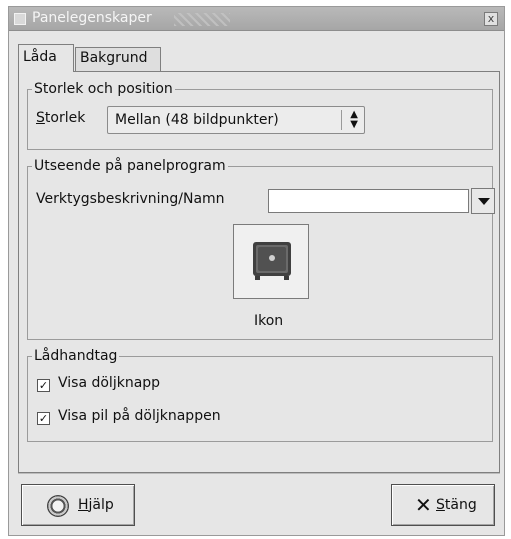 This screenshot has height=539, width=511. Describe the element at coordinates (269, 321) in the screenshot. I see `icon-caption: Ikon` at that location.